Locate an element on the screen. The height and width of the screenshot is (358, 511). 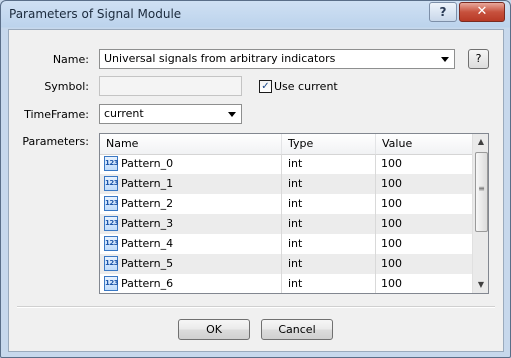
param-name-cell: 123 Pattern_1 is located at coordinates (191, 184).